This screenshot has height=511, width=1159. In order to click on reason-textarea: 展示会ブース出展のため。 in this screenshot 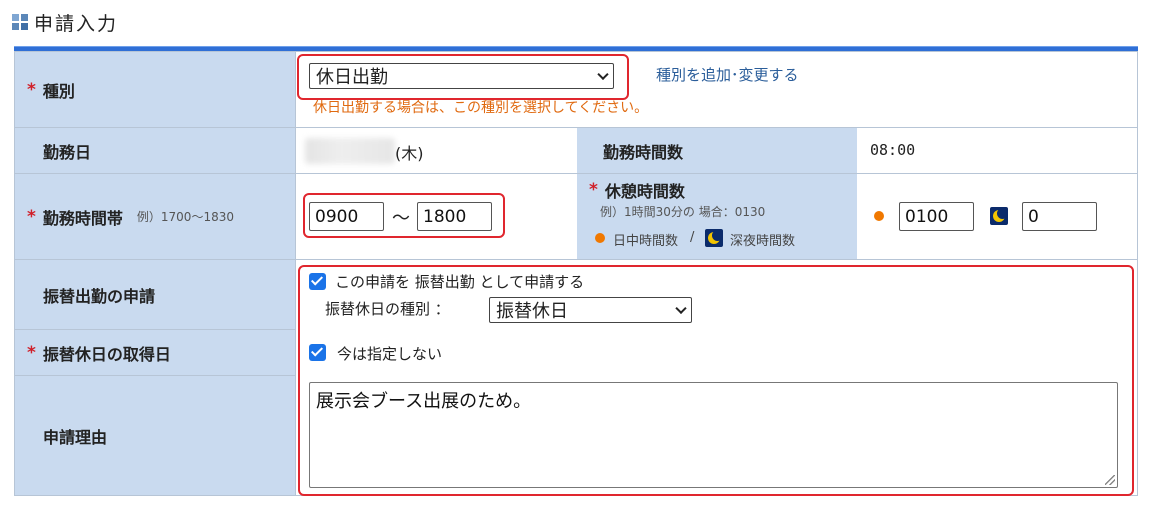, I will do `click(713, 435)`.